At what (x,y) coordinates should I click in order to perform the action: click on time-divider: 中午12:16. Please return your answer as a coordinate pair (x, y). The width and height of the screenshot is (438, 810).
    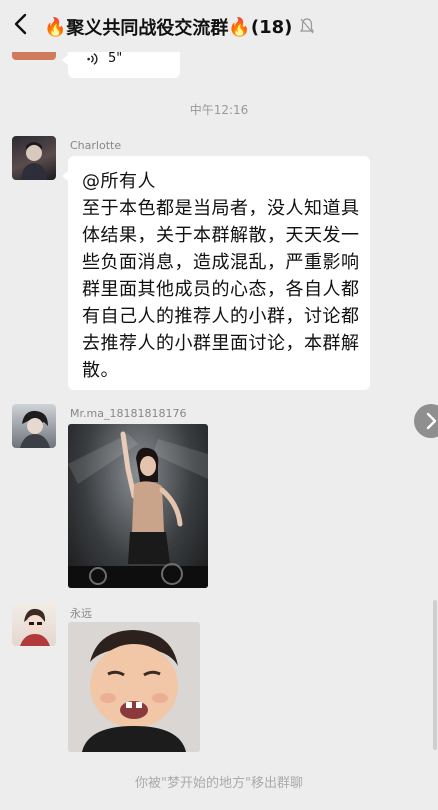
    Looking at the image, I should click on (219, 110).